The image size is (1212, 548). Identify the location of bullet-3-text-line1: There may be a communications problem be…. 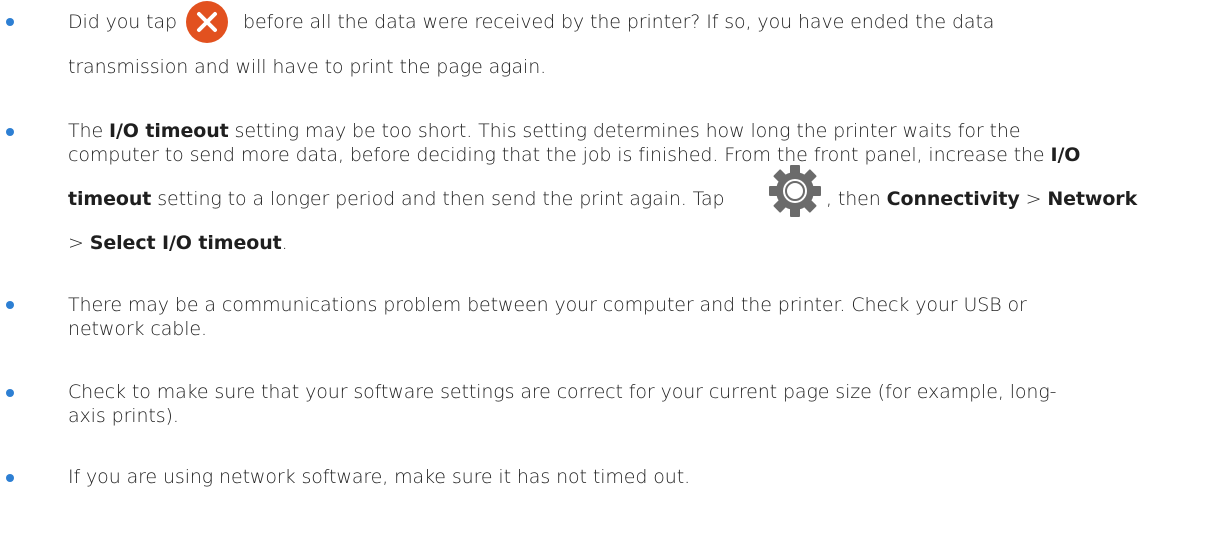
(547, 305).